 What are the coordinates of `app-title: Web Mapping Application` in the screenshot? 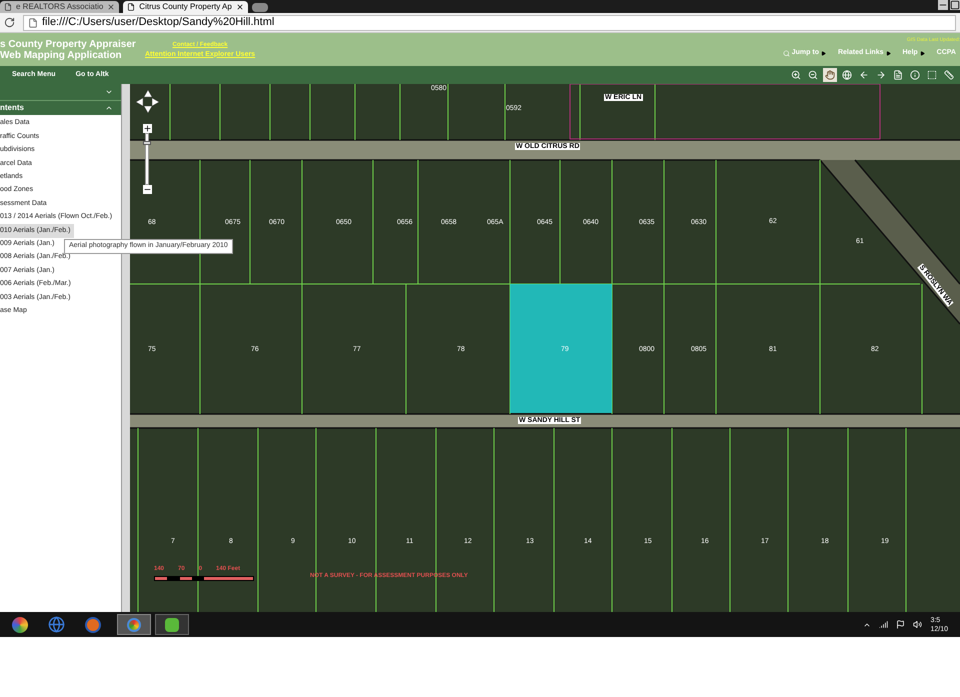 It's located at (61, 55).